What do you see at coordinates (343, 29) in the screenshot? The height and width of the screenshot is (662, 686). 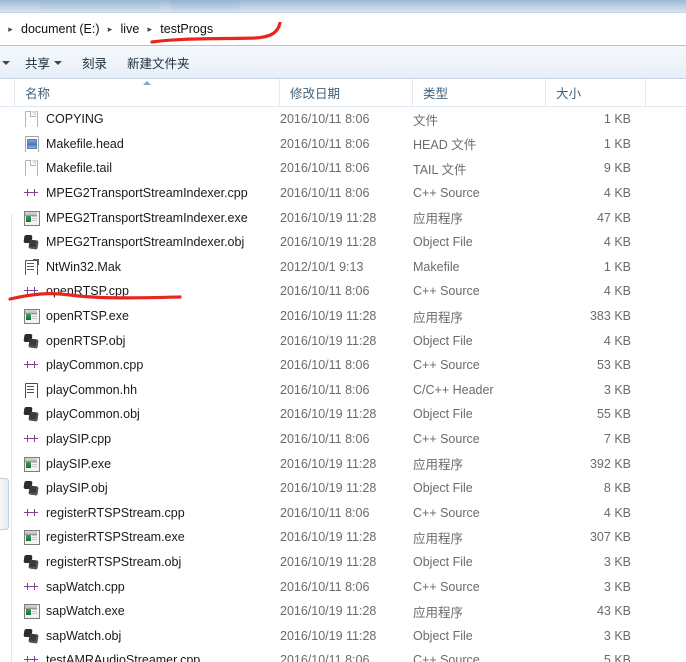 I see `address-bar: ▸ document (E:) ▸ live ▸ testProgs` at bounding box center [343, 29].